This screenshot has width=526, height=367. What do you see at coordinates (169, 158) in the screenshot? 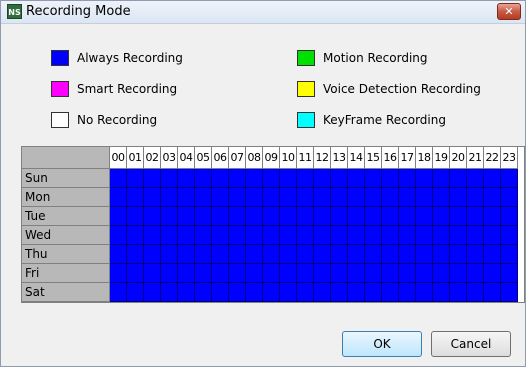
I see `hour-header: 03` at bounding box center [169, 158].